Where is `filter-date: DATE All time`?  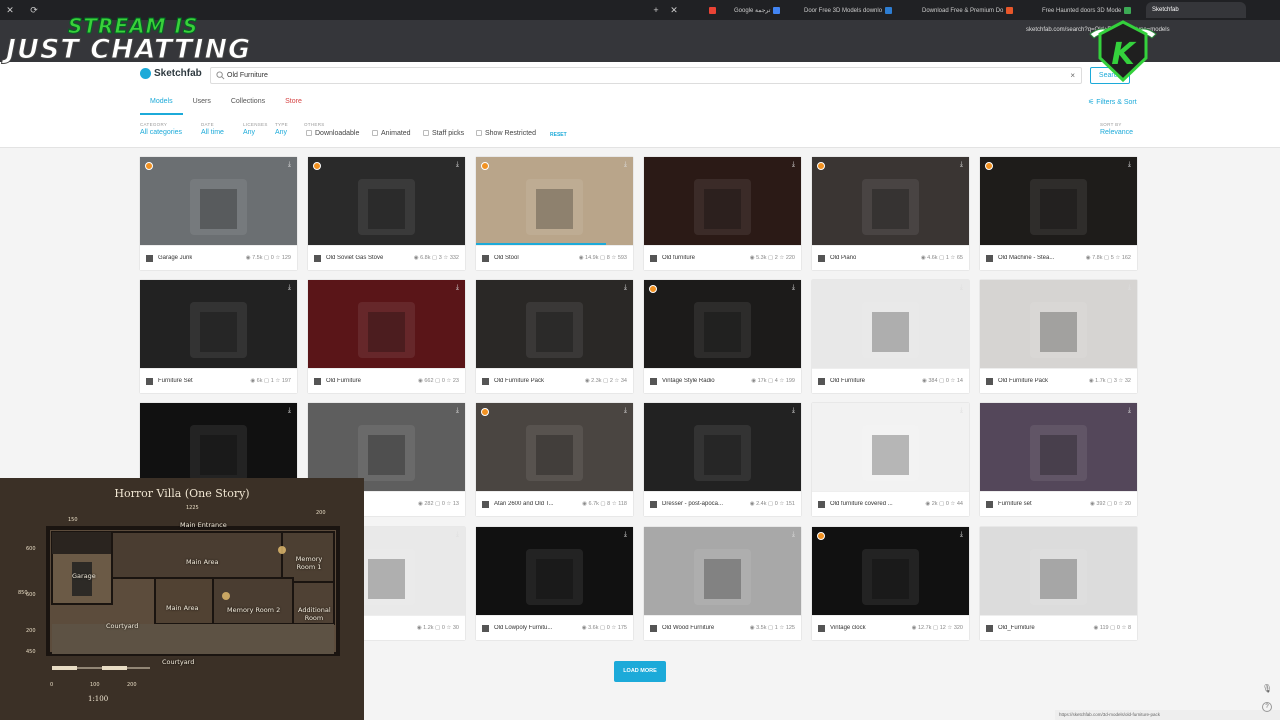
filter-date: DATE All time is located at coordinates (212, 129).